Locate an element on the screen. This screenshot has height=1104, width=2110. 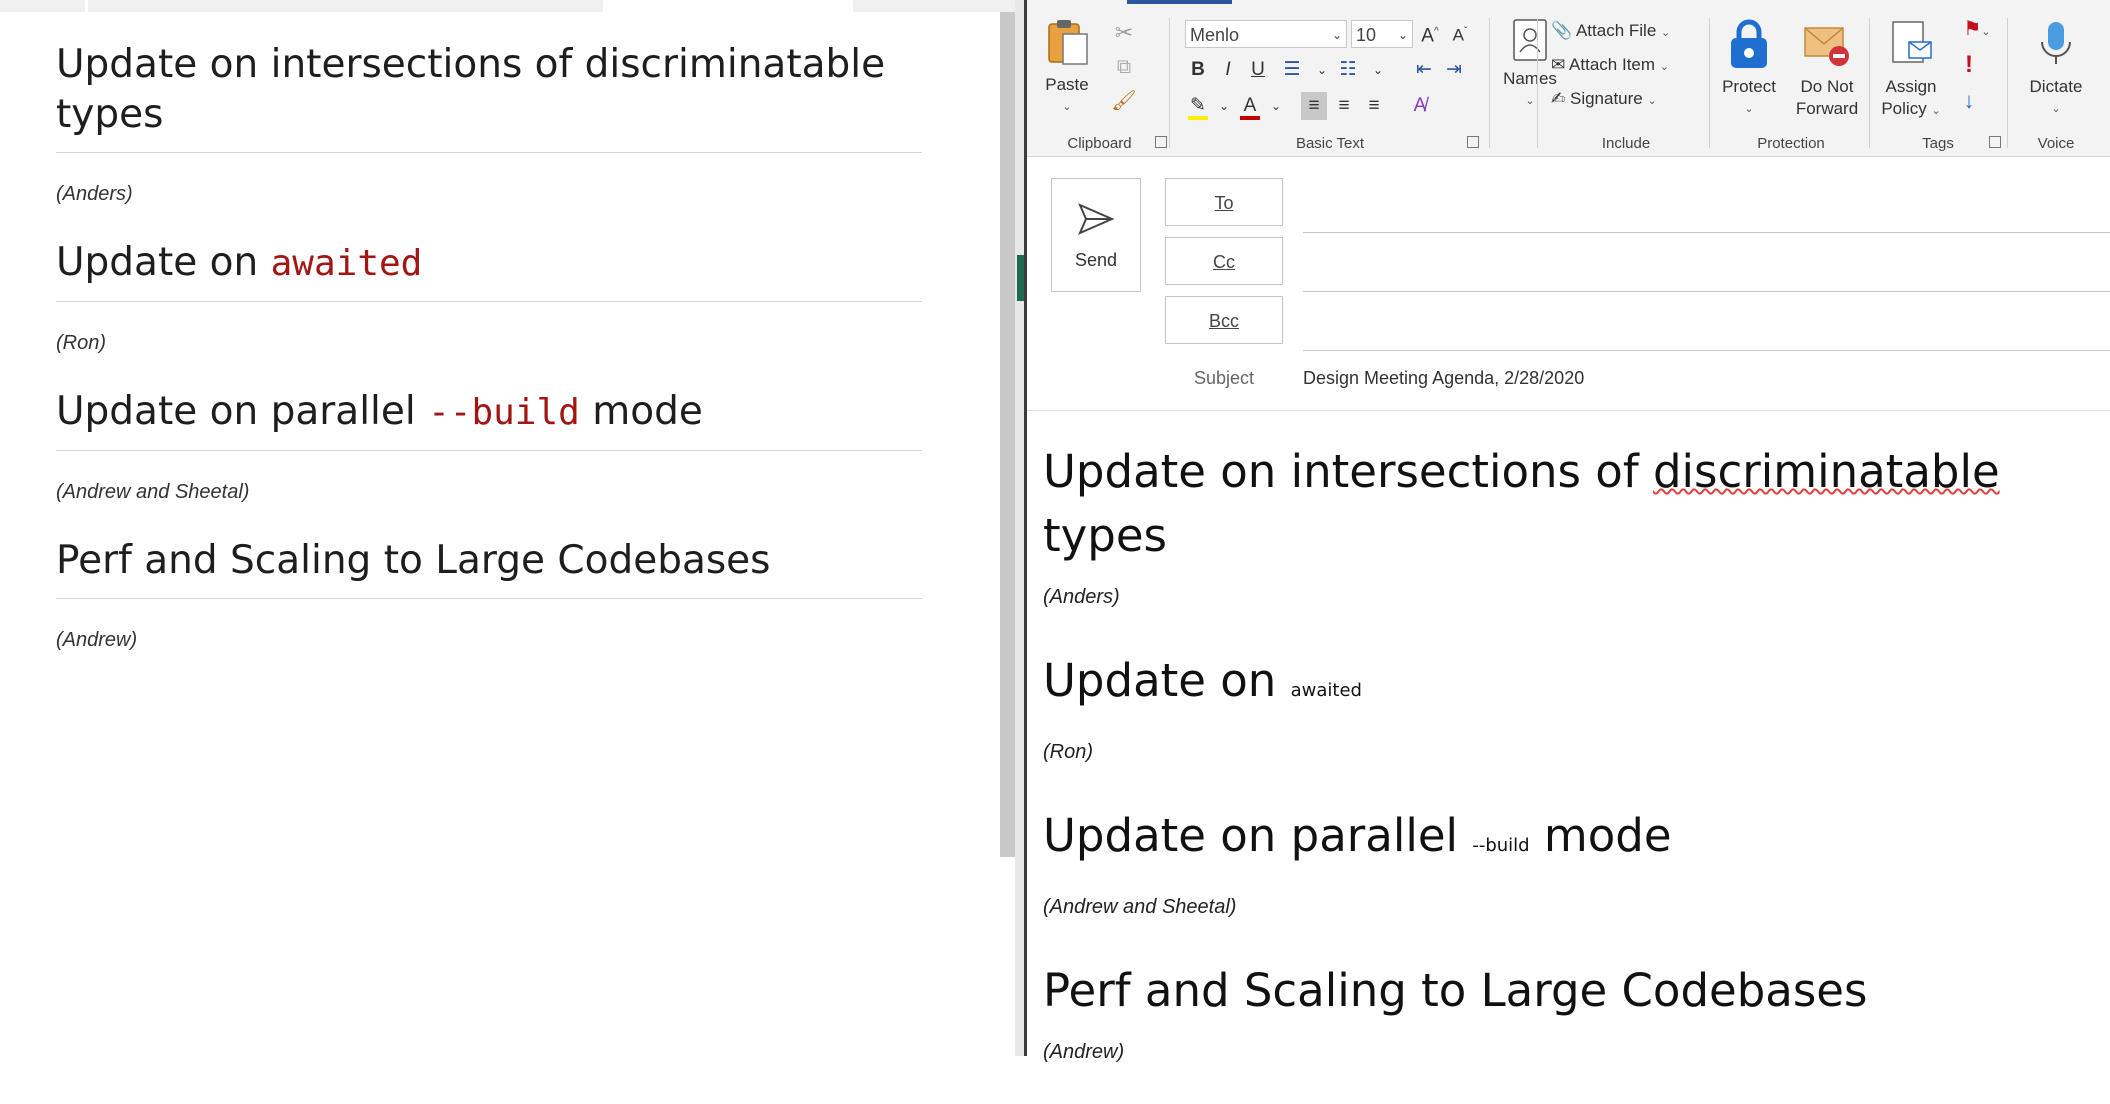
misspelled-word: discriminatable is located at coordinates (1826, 471).